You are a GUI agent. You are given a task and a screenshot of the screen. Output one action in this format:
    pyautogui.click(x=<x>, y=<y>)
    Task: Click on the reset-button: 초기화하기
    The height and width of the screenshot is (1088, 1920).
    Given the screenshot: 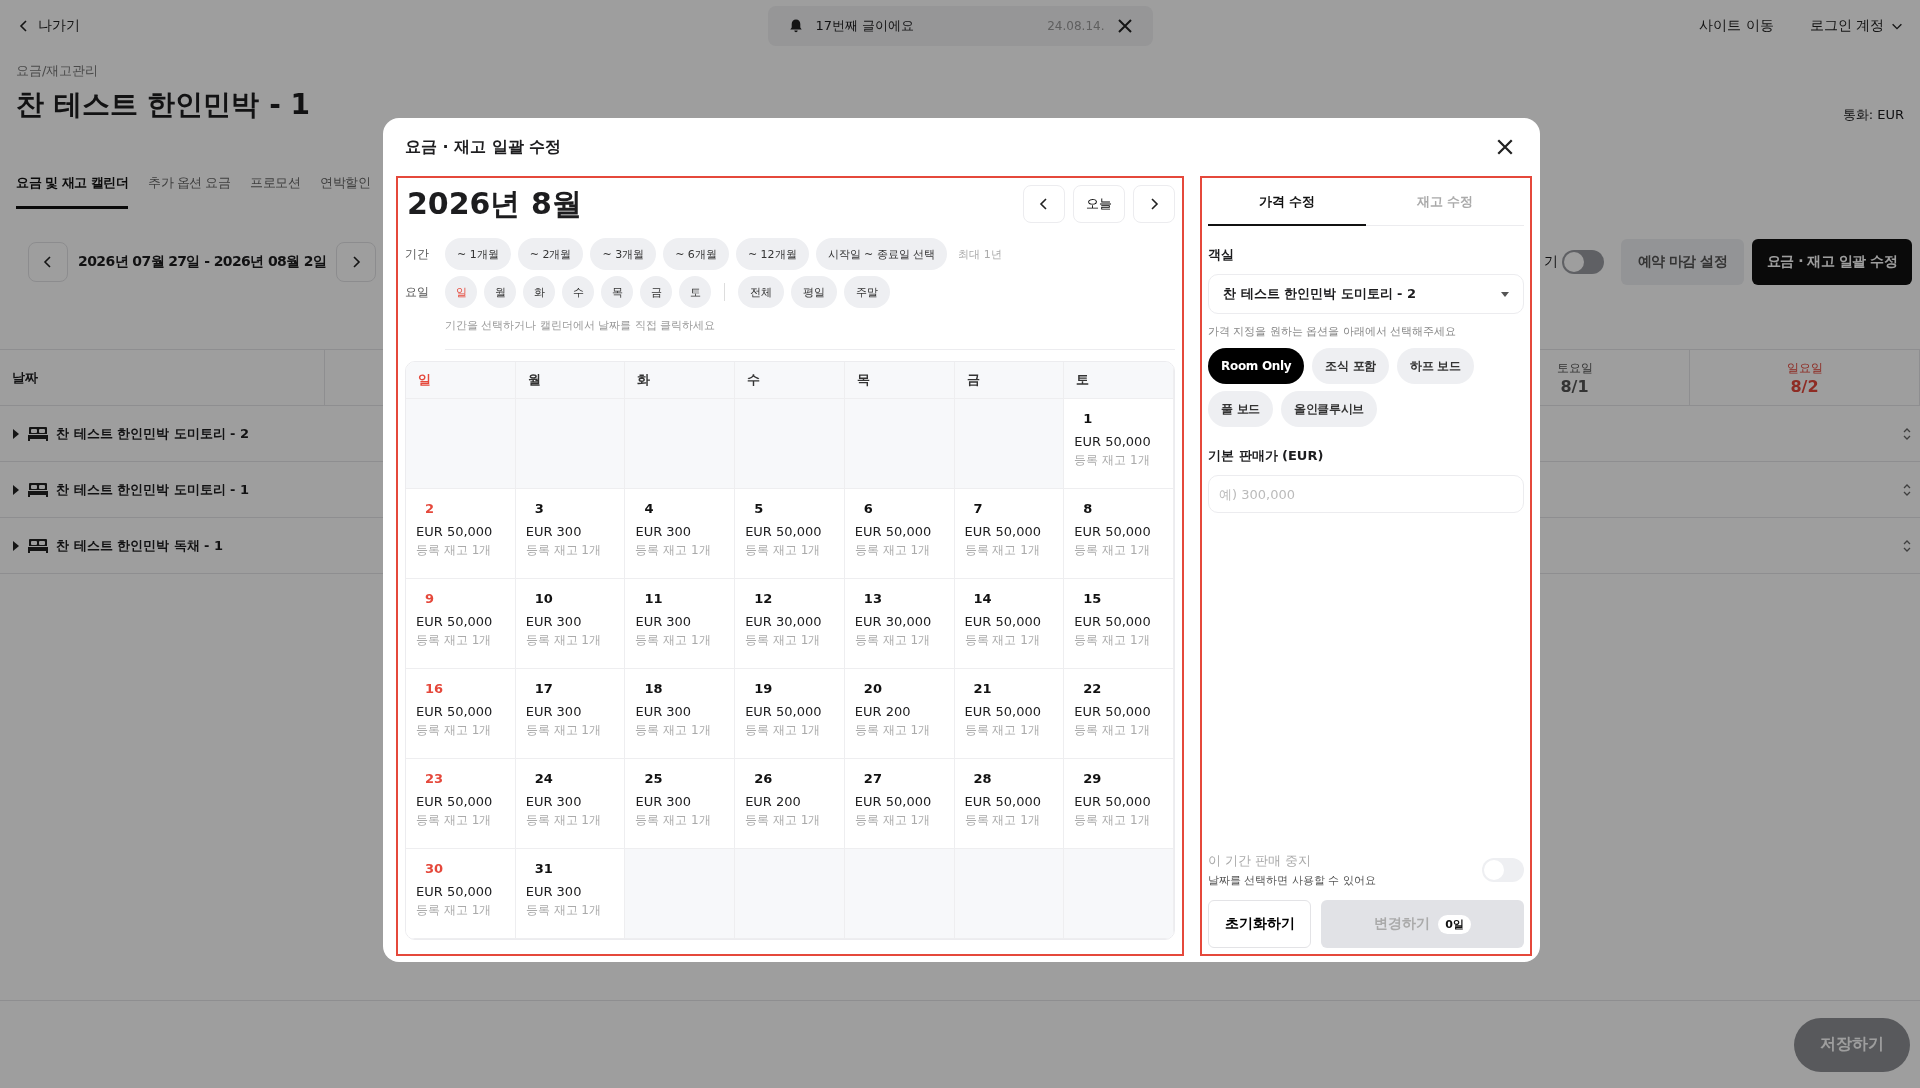 What is the action you would take?
    pyautogui.click(x=1259, y=924)
    